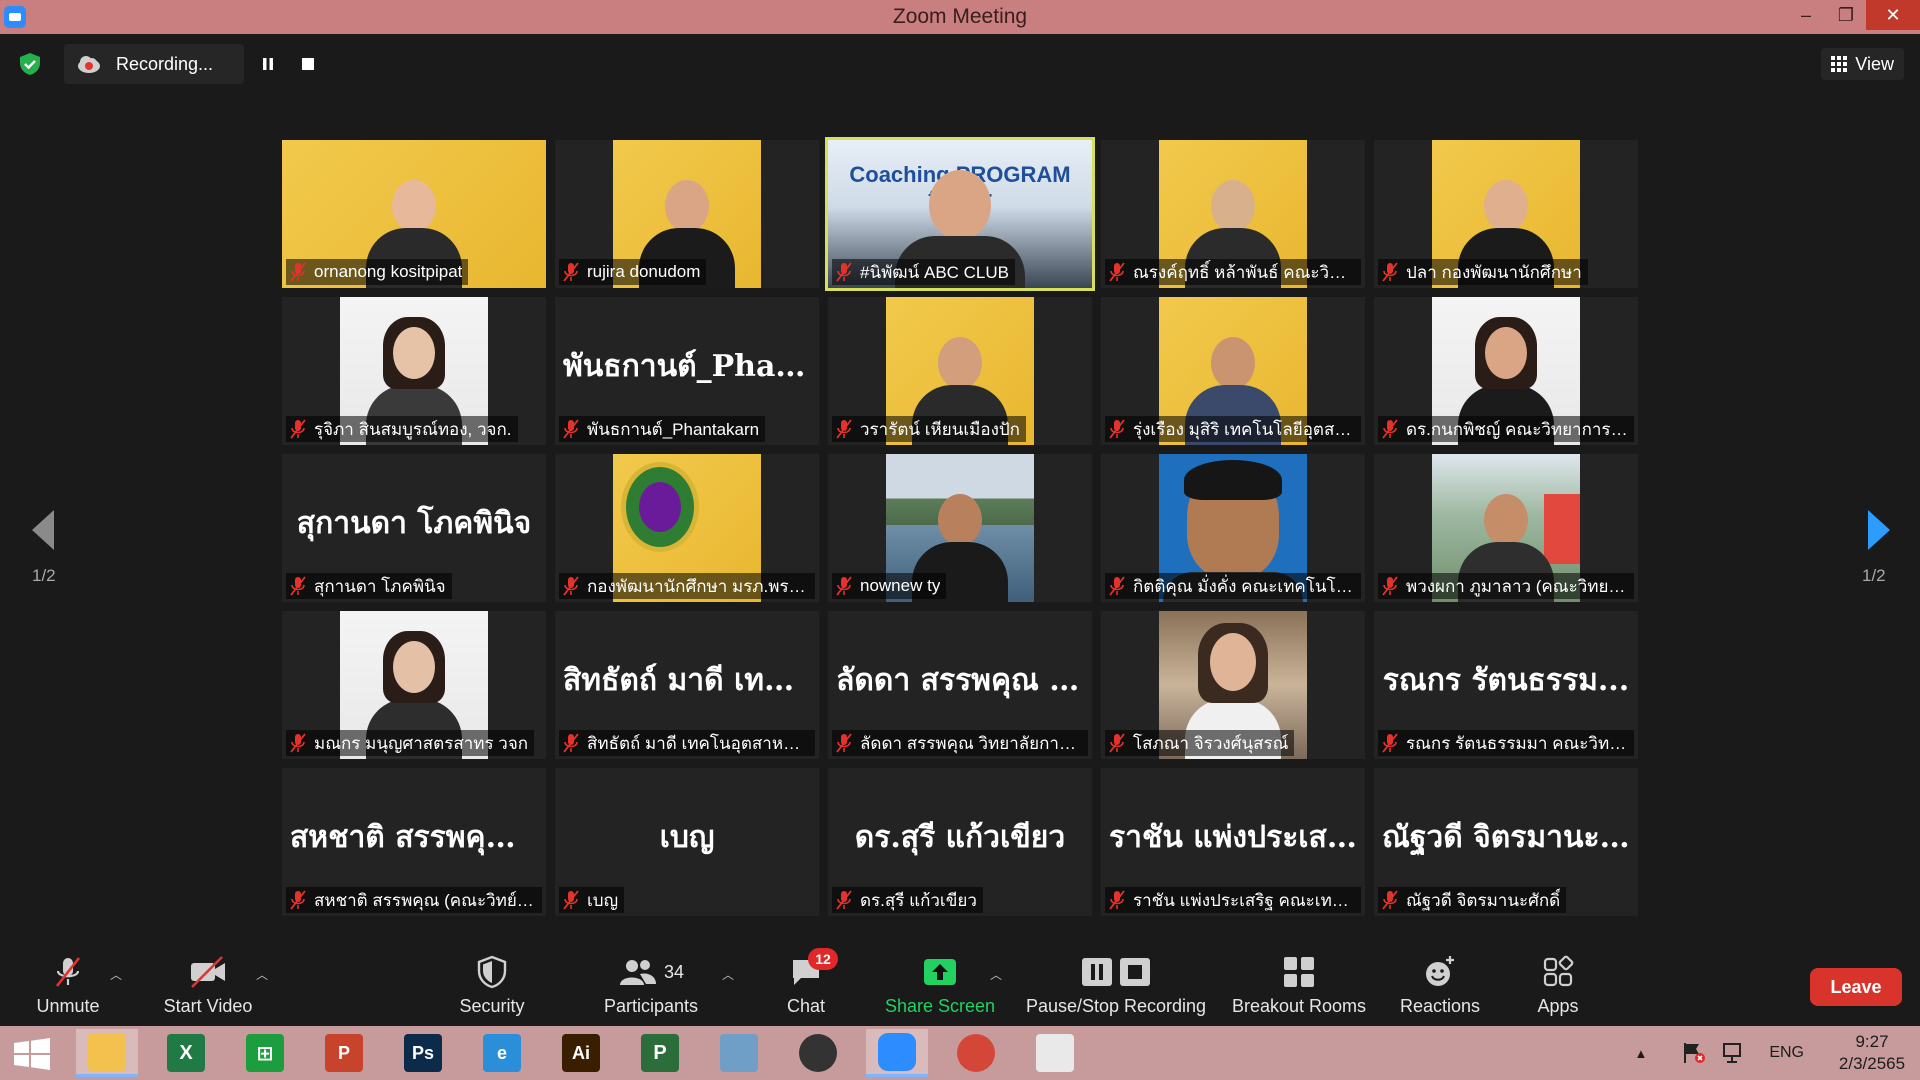 The image size is (1920, 1080). What do you see at coordinates (1734, 1053) in the screenshot?
I see `network-icon` at bounding box center [1734, 1053].